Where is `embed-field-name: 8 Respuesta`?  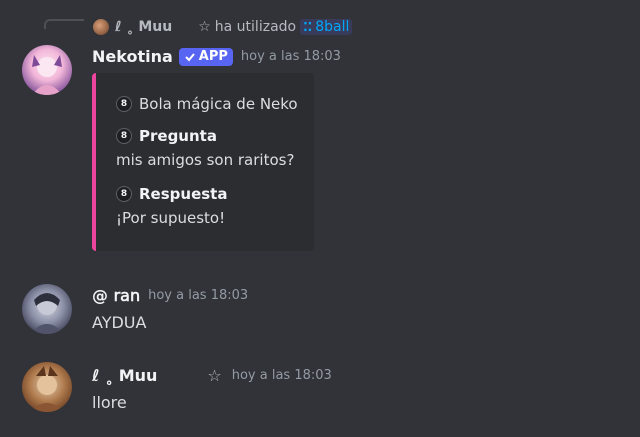 embed-field-name: 8 Respuesta is located at coordinates (171, 194).